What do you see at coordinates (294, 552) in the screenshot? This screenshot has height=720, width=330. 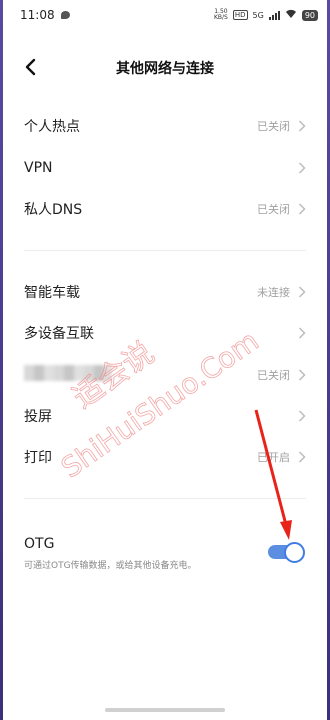 I see `toggle-knob` at bounding box center [294, 552].